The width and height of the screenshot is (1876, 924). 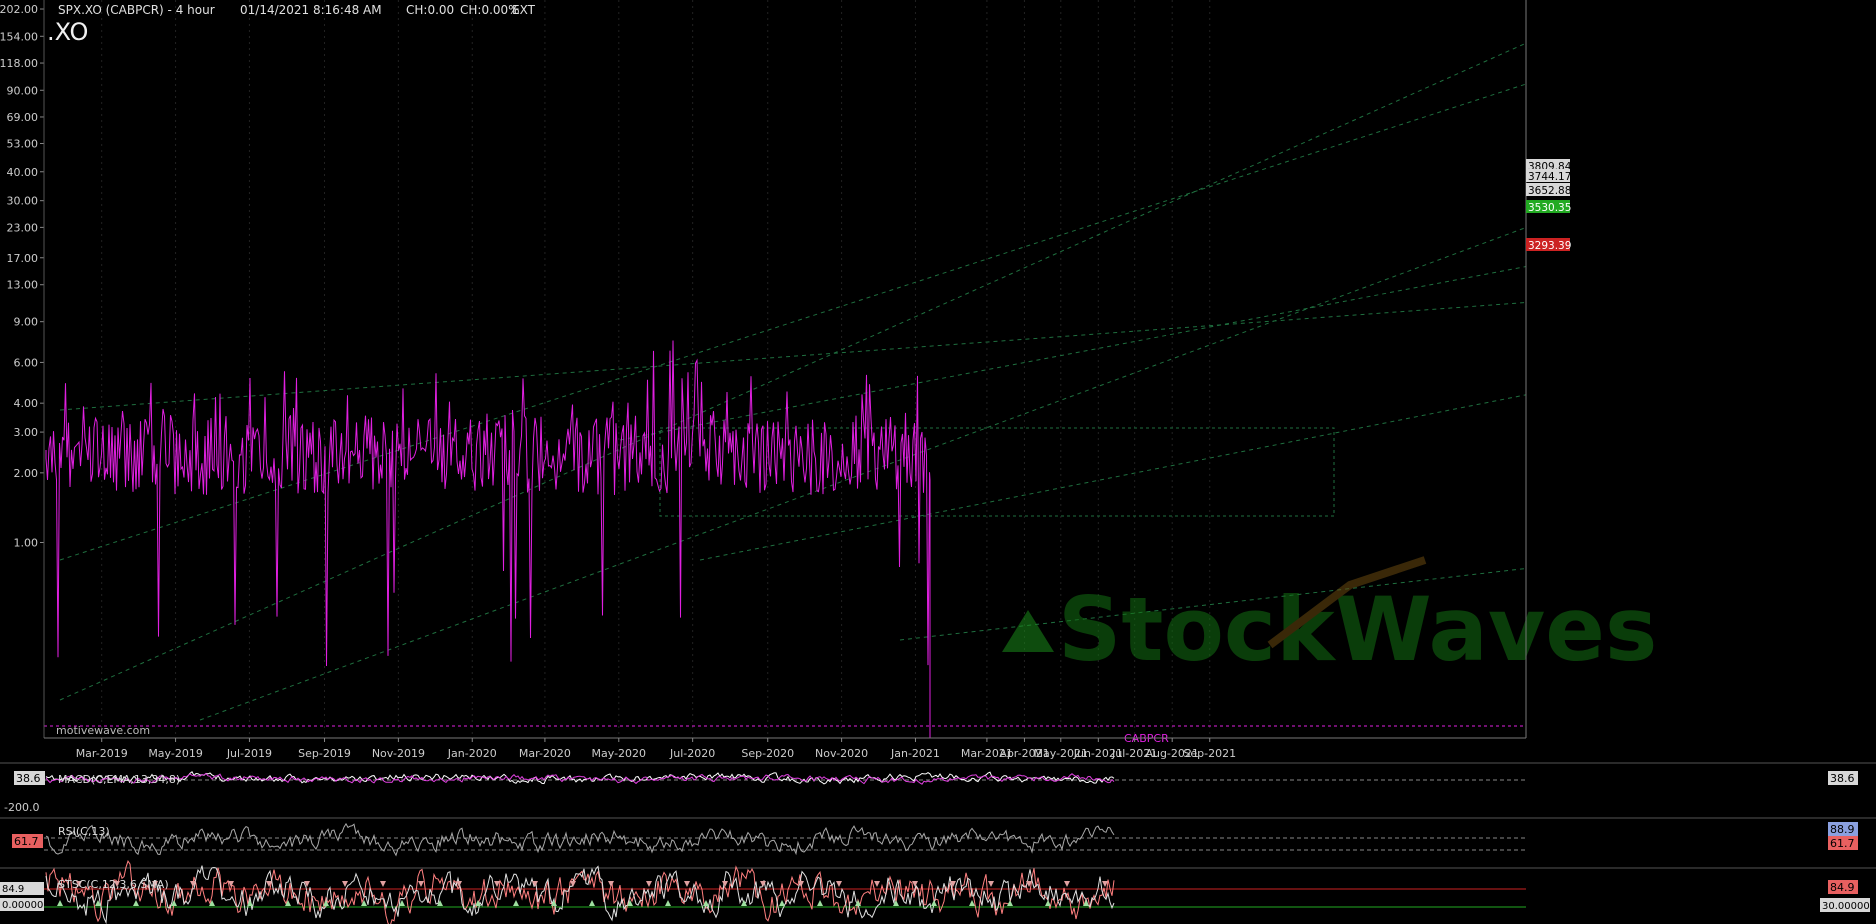 I want to click on header-datetime: 01/14/2021 8:16:48 AM, so click(x=311, y=10).